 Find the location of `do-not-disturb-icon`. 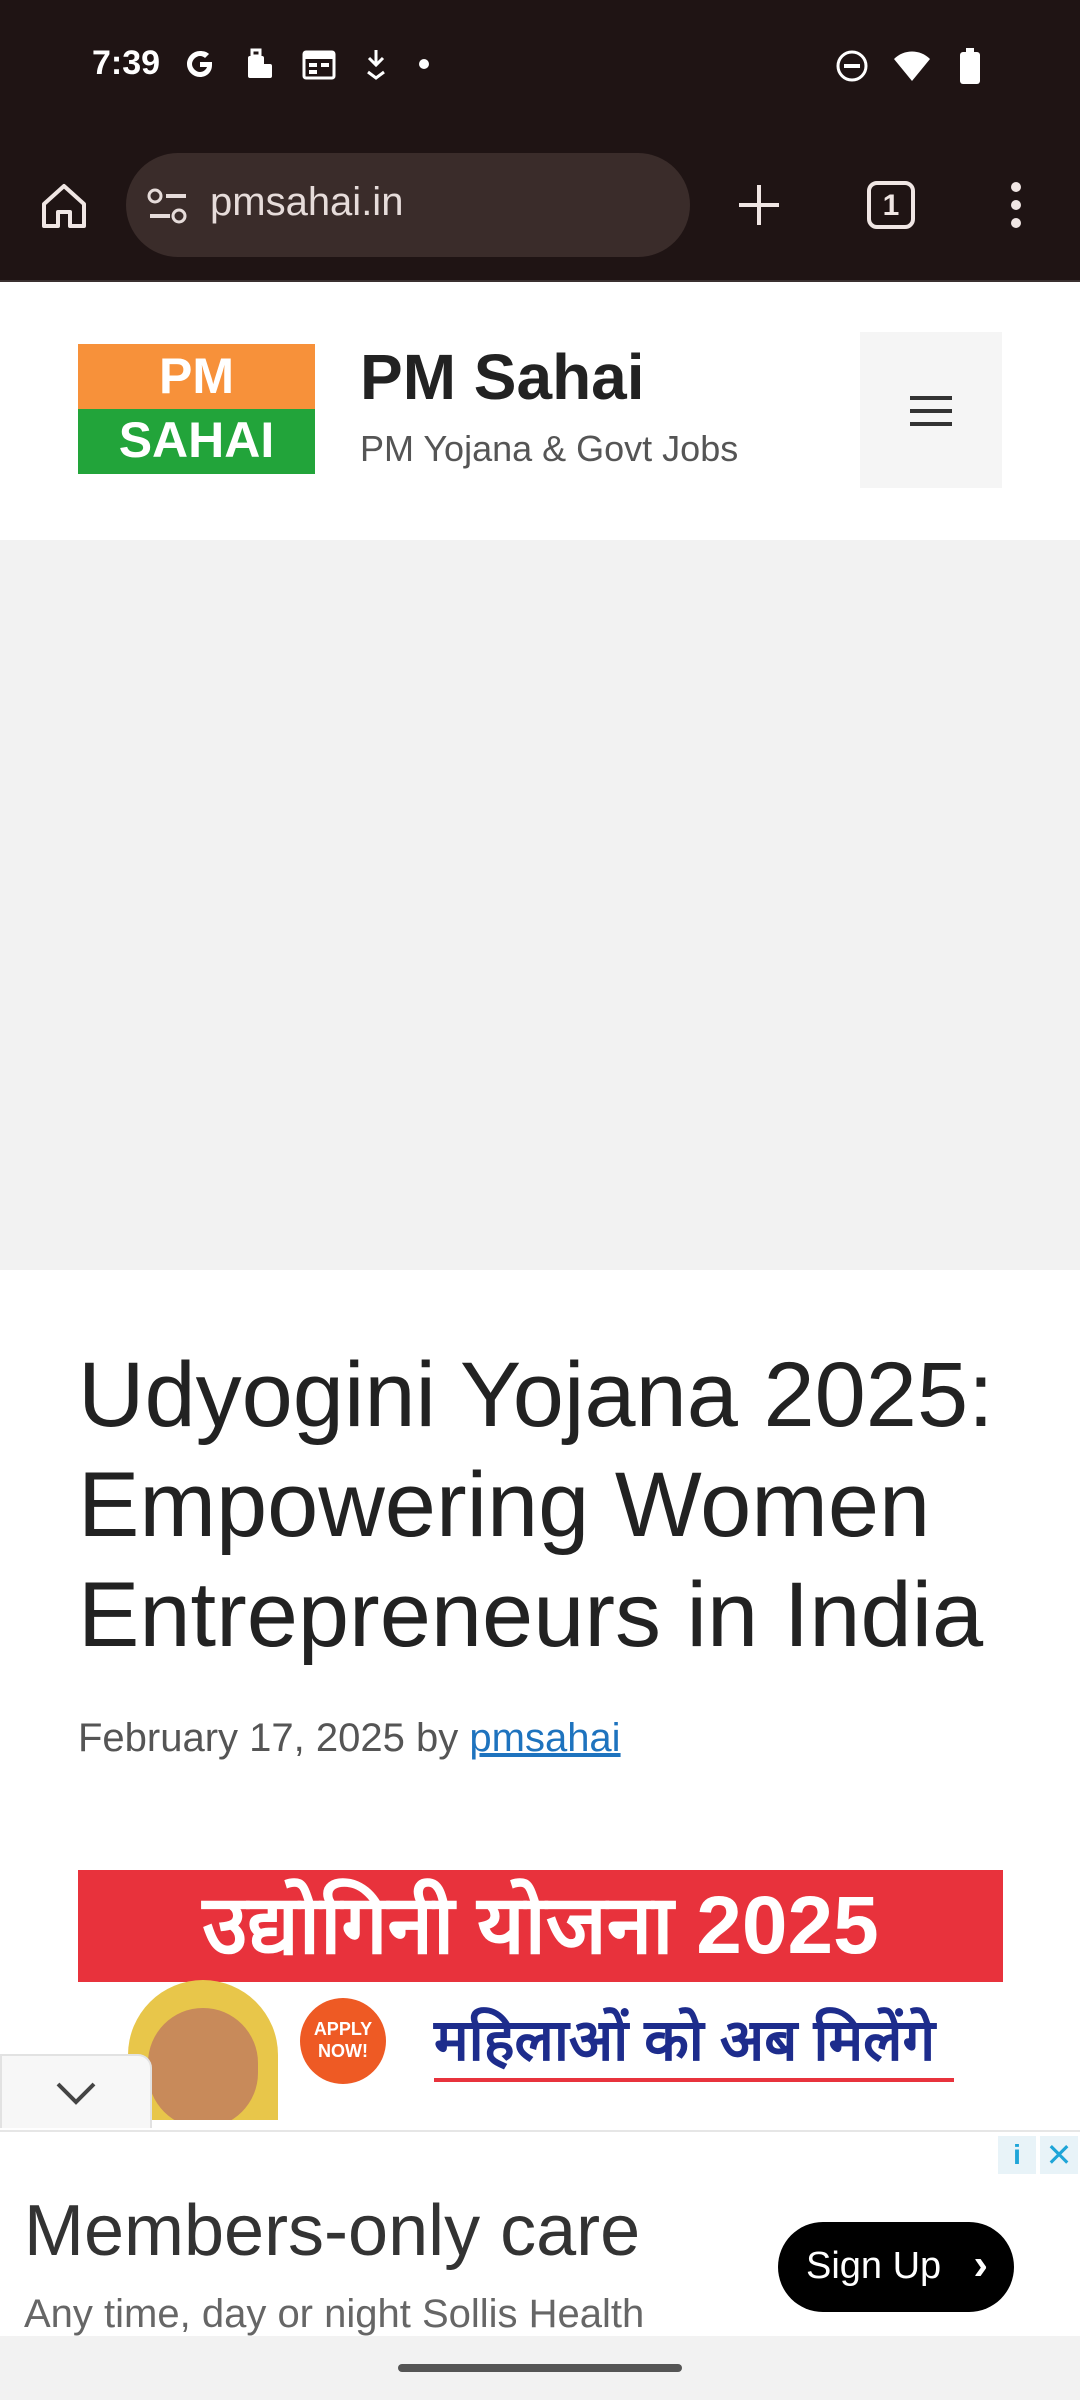

do-not-disturb-icon is located at coordinates (852, 66).